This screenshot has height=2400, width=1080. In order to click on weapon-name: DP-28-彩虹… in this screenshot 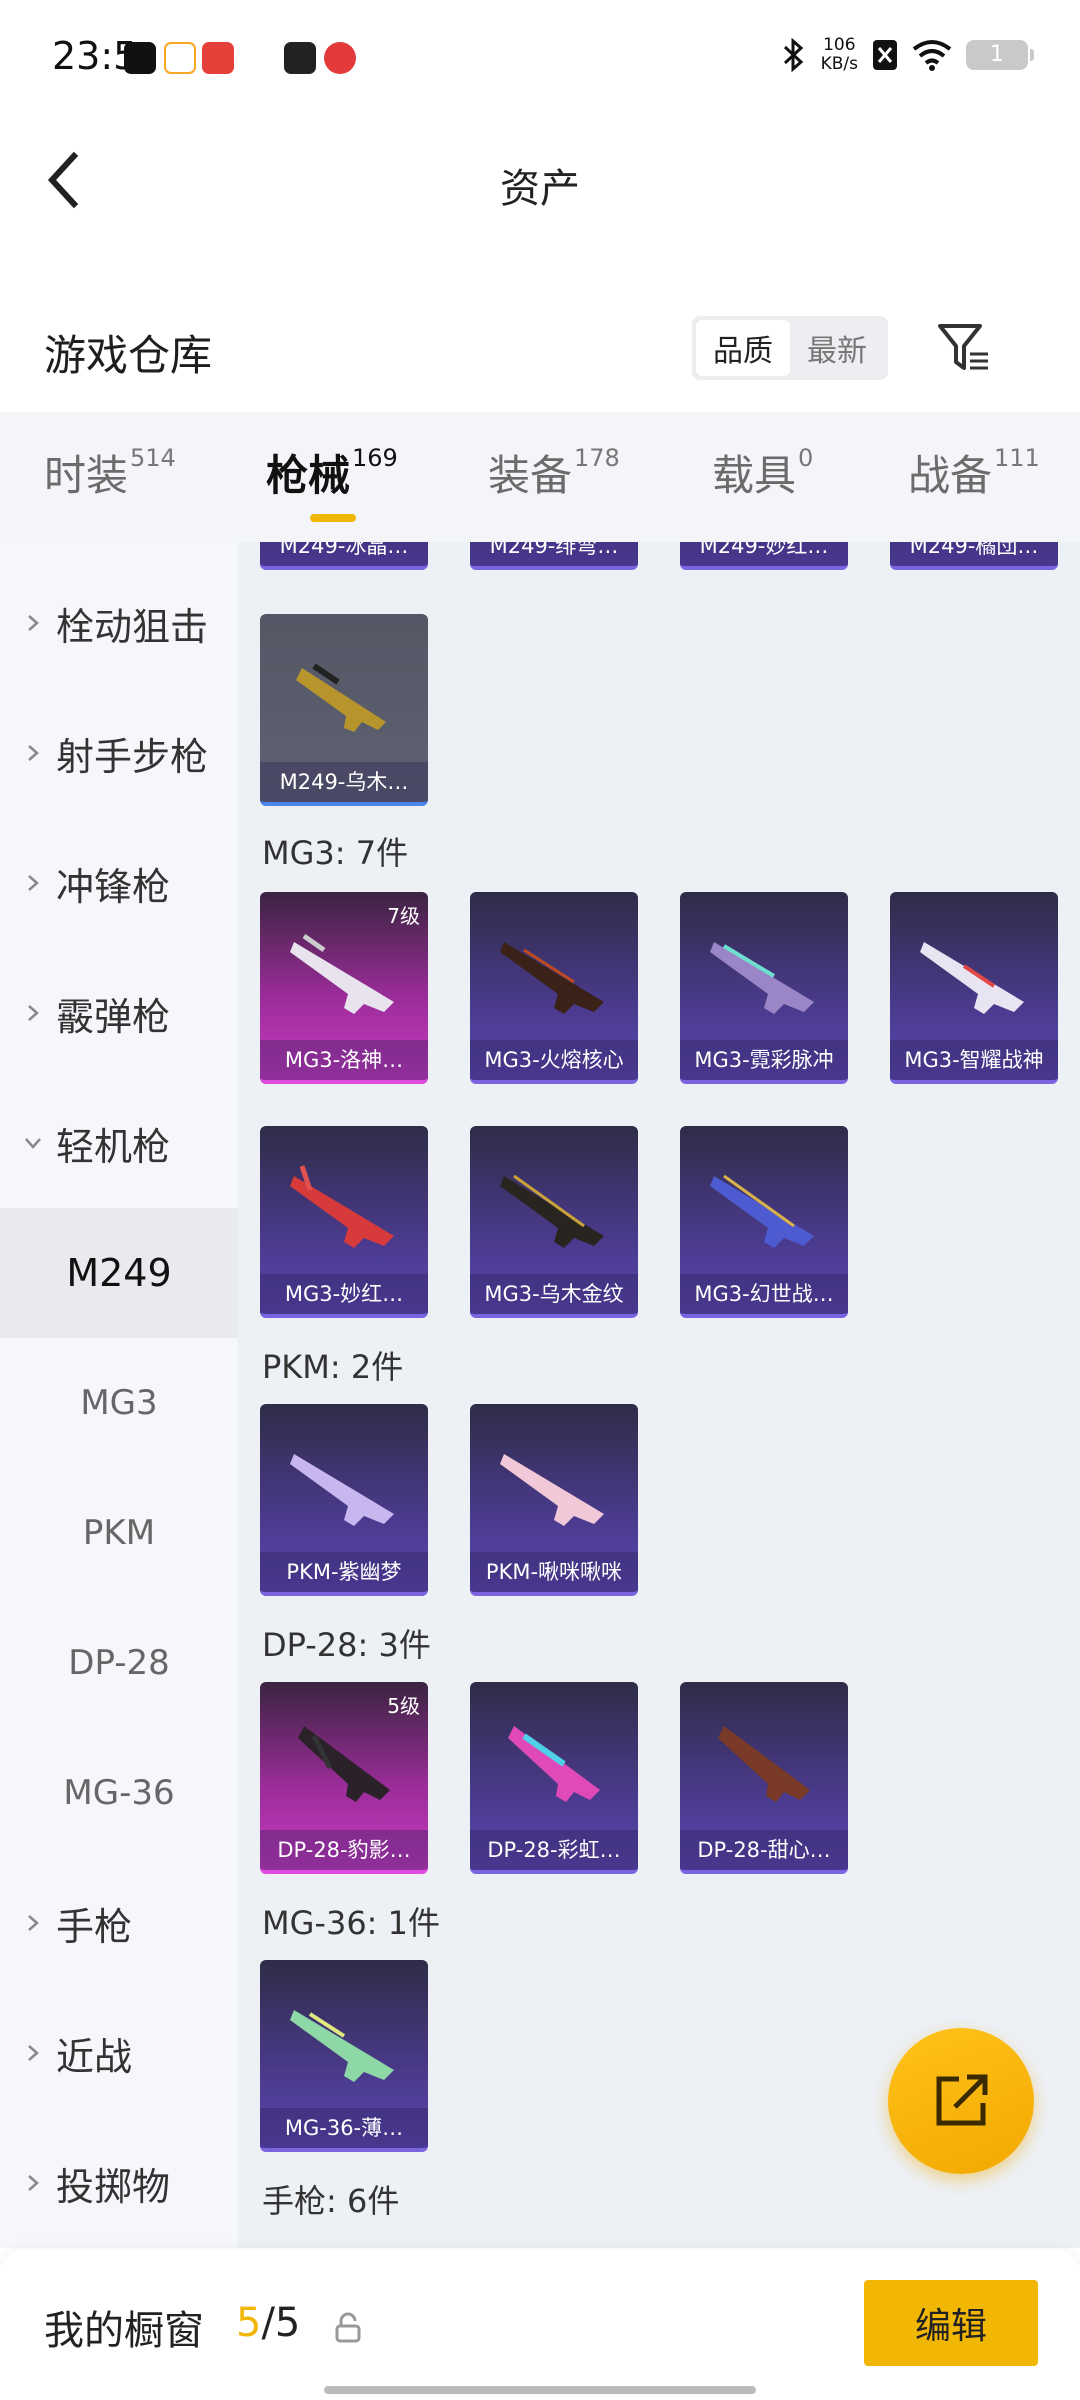, I will do `click(554, 1850)`.